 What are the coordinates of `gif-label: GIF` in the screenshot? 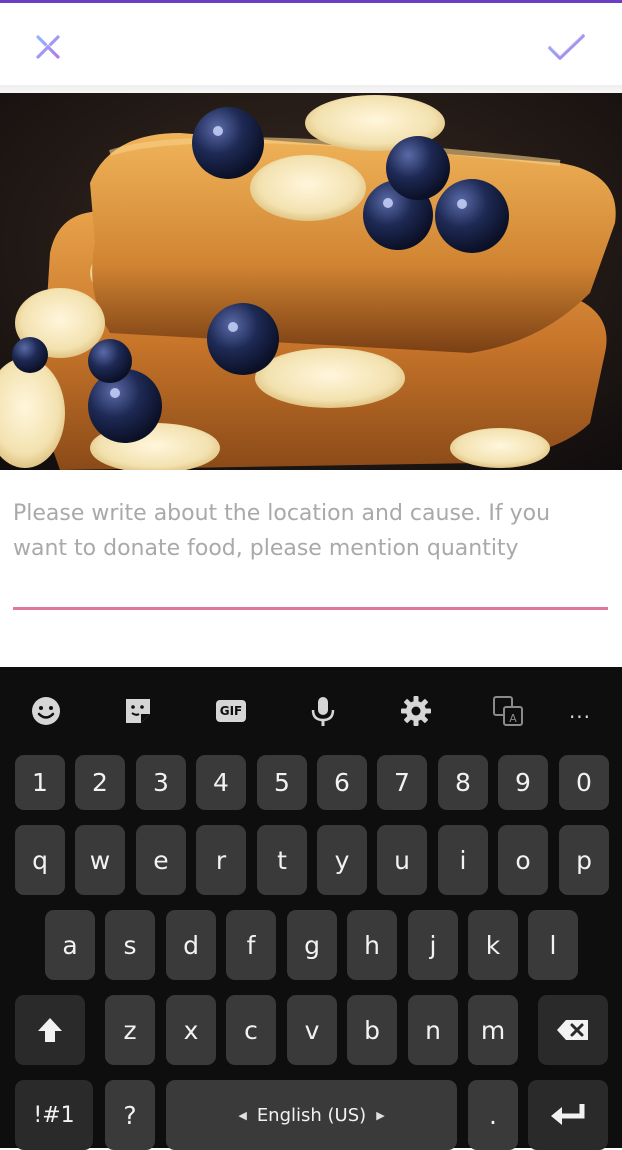 It's located at (231, 711).